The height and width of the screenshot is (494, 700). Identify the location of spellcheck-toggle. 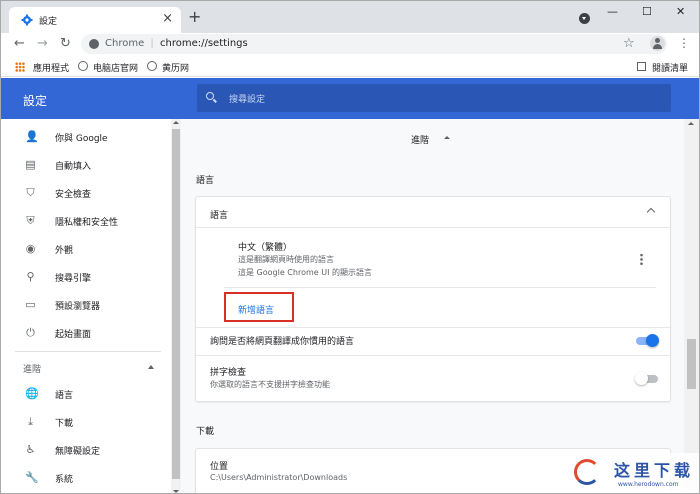
(646, 378).